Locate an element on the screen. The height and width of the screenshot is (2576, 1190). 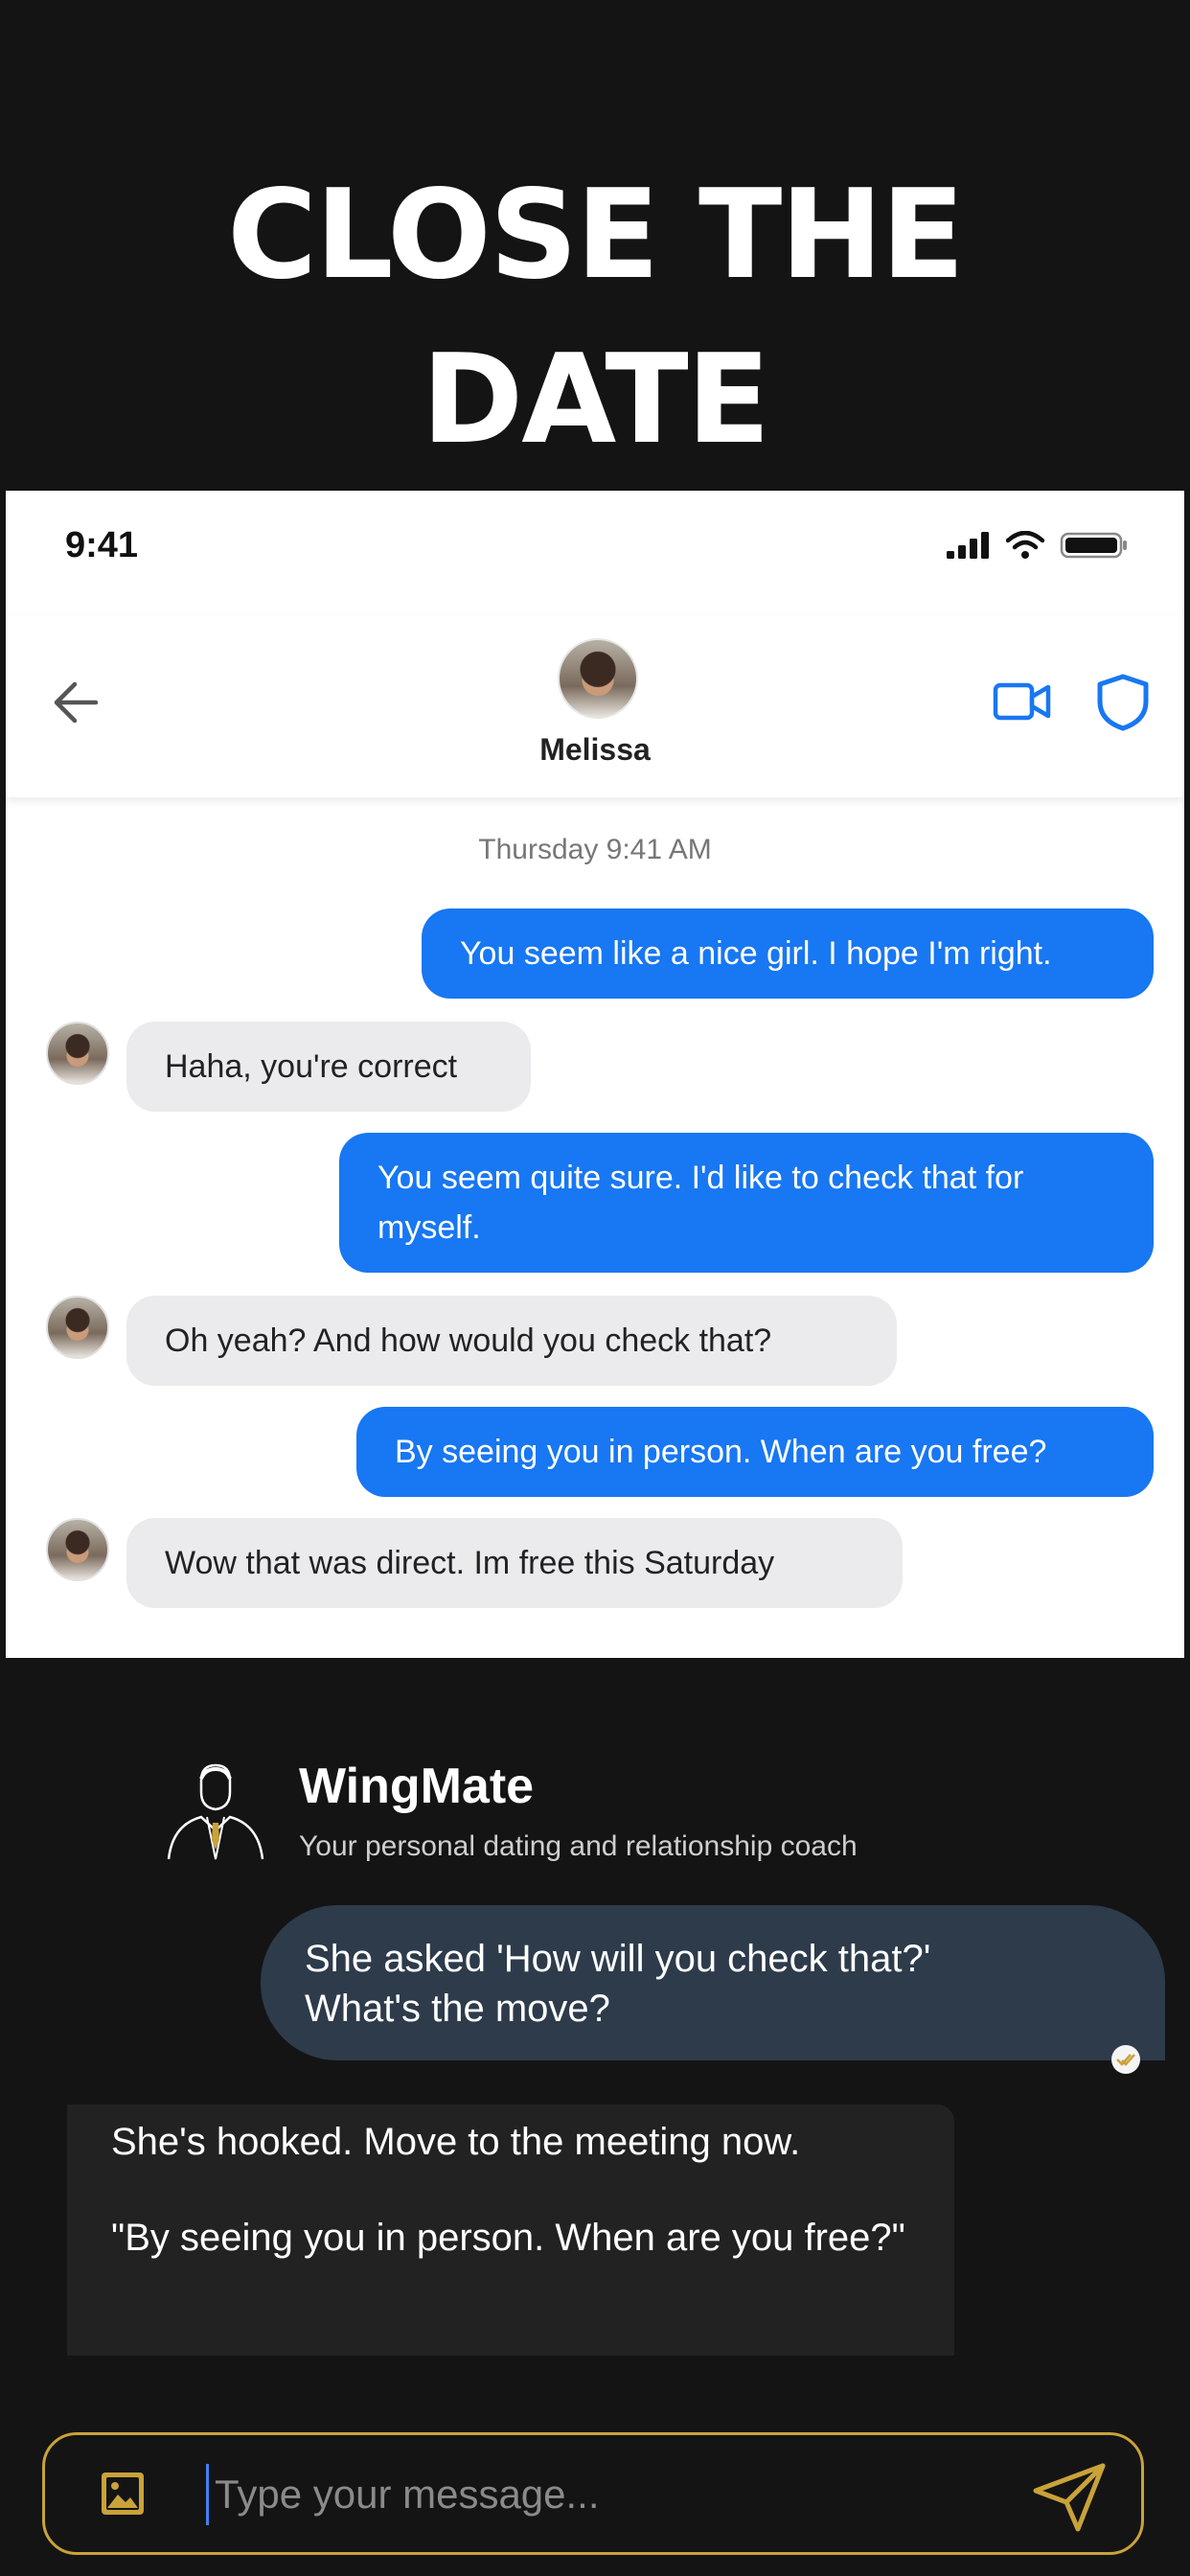
status-icons is located at coordinates (1038, 545).